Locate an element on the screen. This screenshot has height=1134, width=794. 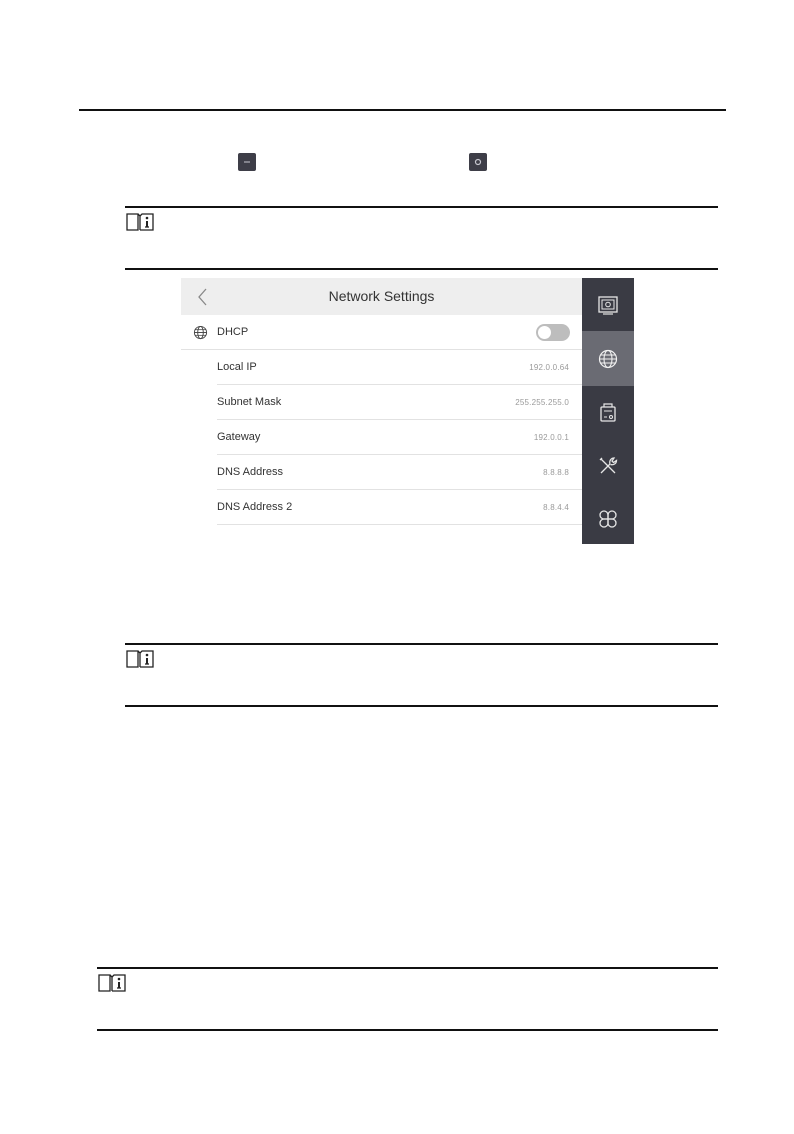
toggle-knob is located at coordinates (544, 332).